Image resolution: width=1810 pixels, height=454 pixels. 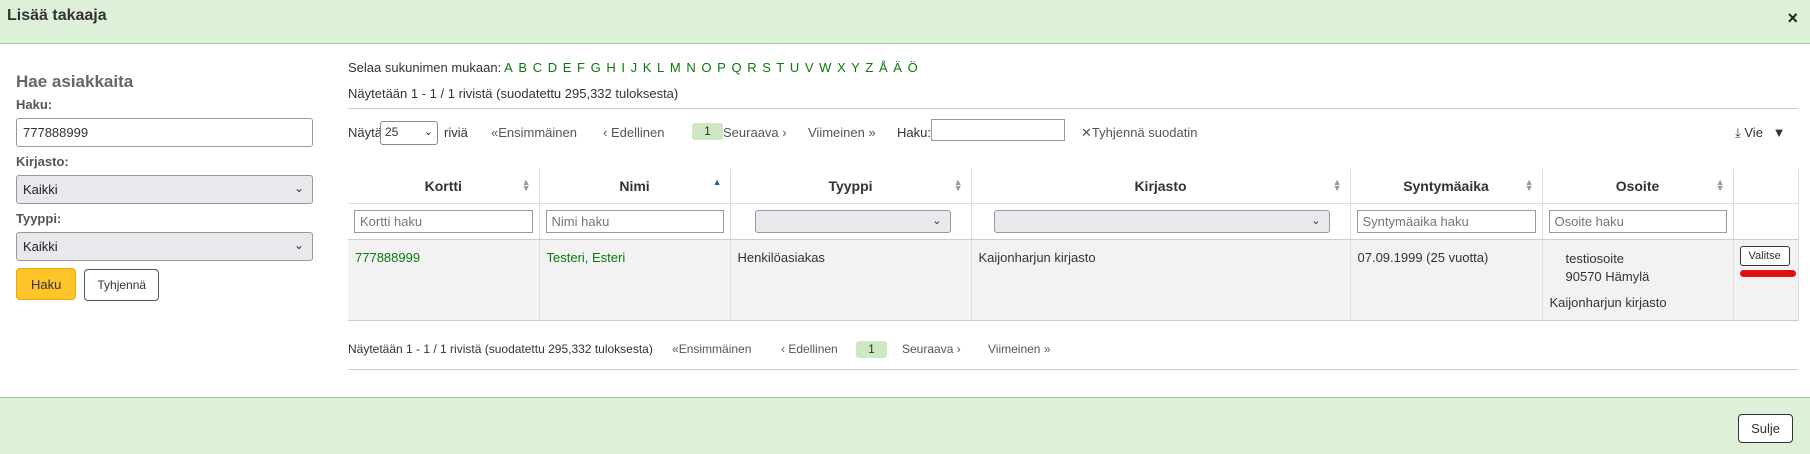 I want to click on letter-link: B, so click(x=522, y=67).